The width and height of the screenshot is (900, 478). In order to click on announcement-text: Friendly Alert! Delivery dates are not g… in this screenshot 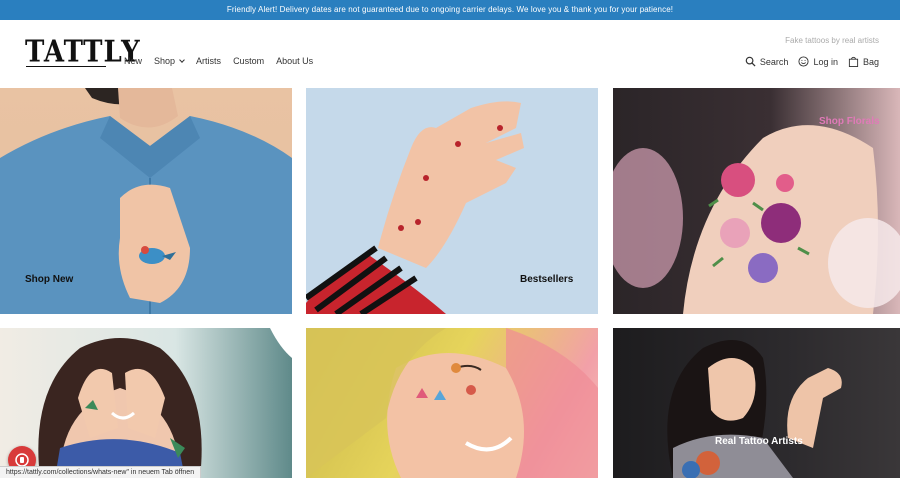, I will do `click(450, 9)`.